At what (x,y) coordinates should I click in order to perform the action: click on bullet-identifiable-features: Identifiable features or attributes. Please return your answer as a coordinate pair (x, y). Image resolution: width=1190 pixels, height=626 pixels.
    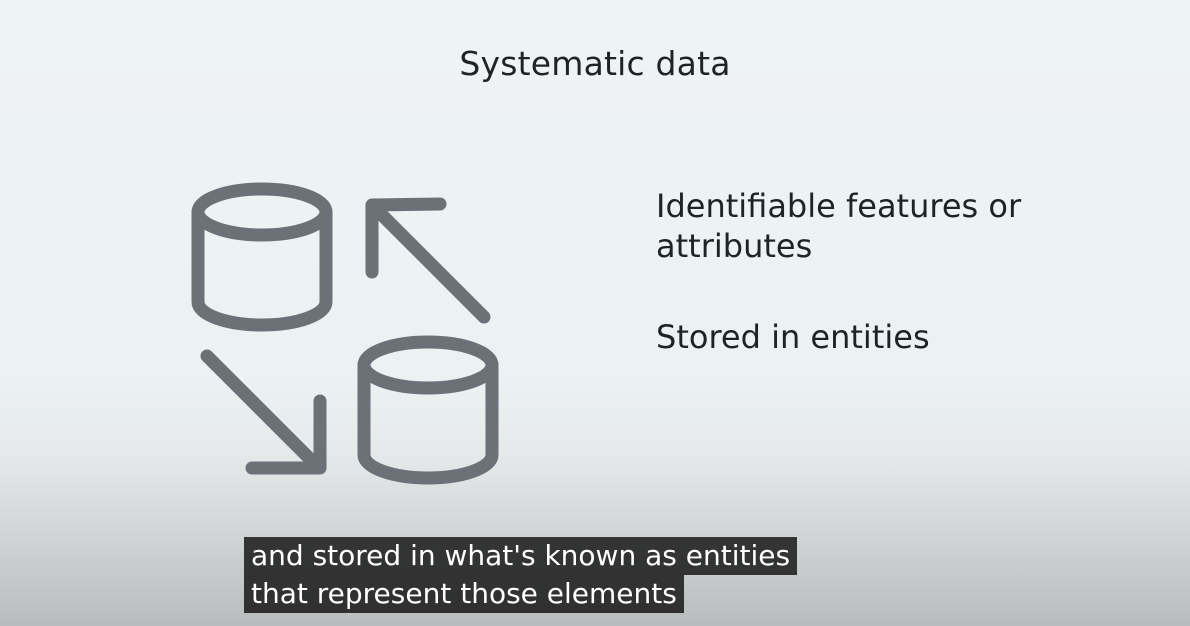
    Looking at the image, I should click on (839, 226).